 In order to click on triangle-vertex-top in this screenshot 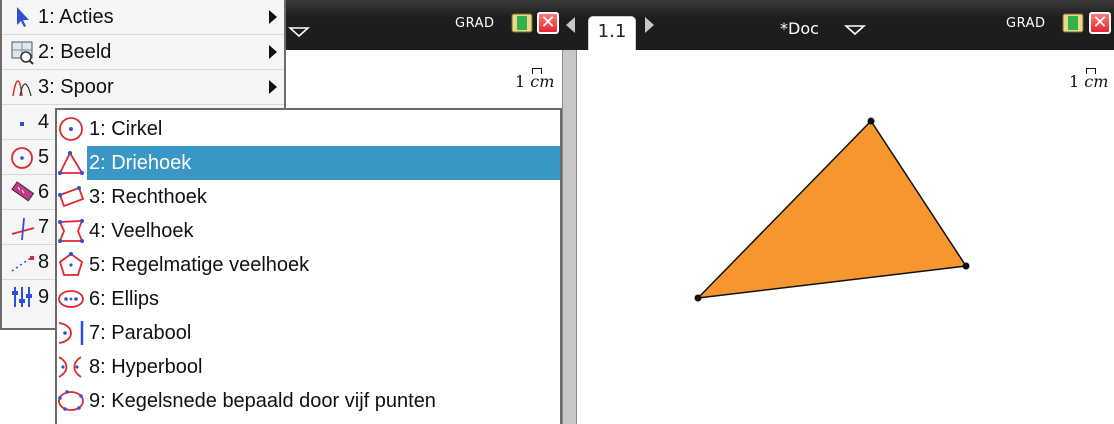, I will do `click(871, 121)`.